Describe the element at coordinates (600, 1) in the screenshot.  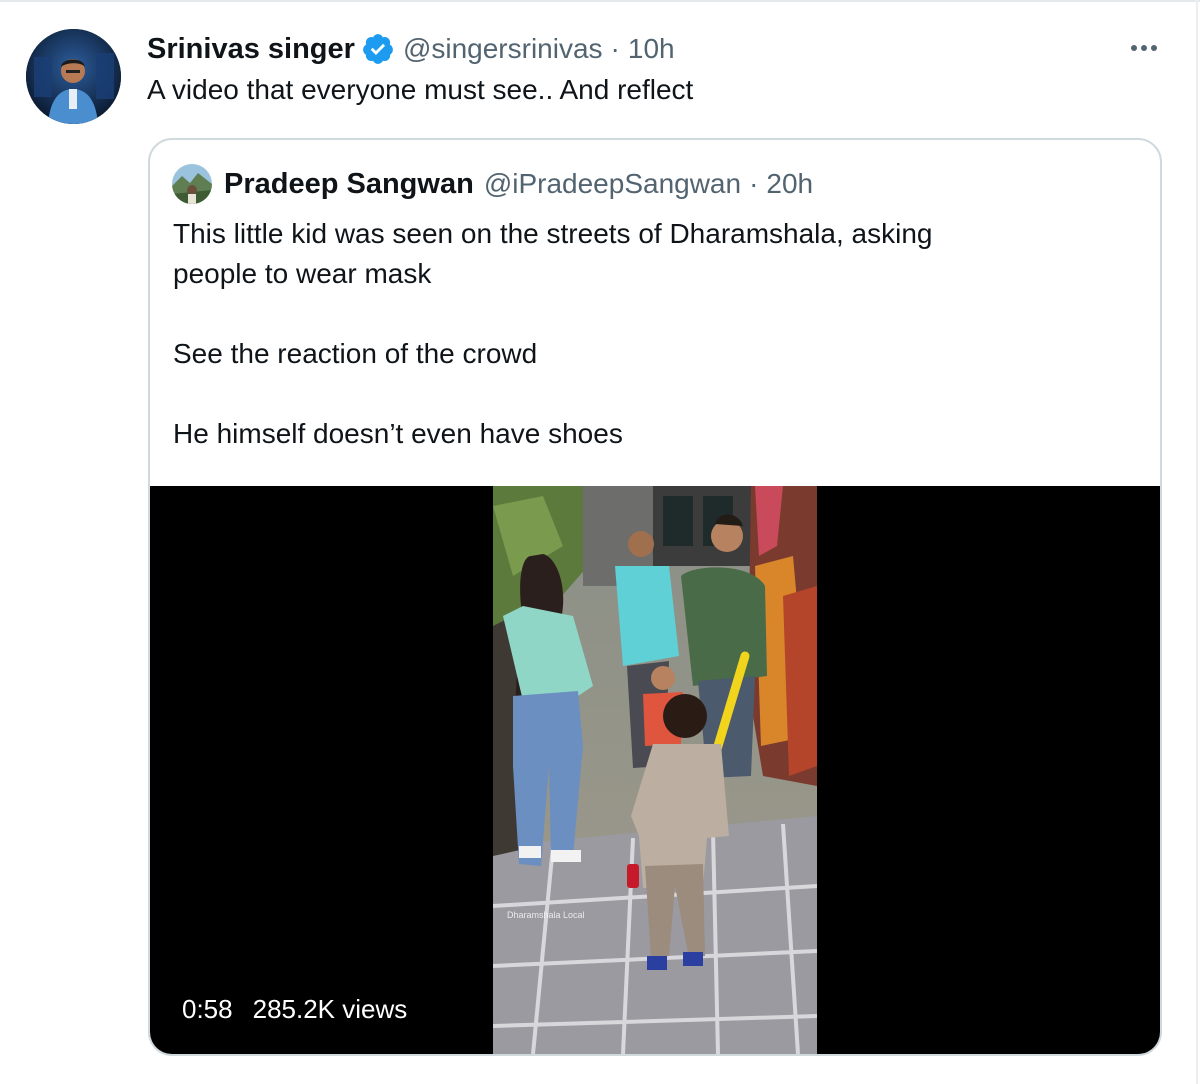
I see `top-divider` at that location.